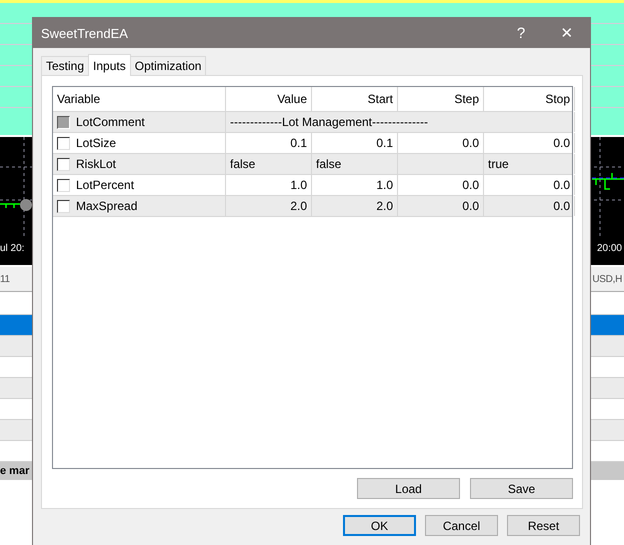  Describe the element at coordinates (607, 279) in the screenshot. I see `tab-label: USD,H` at that location.